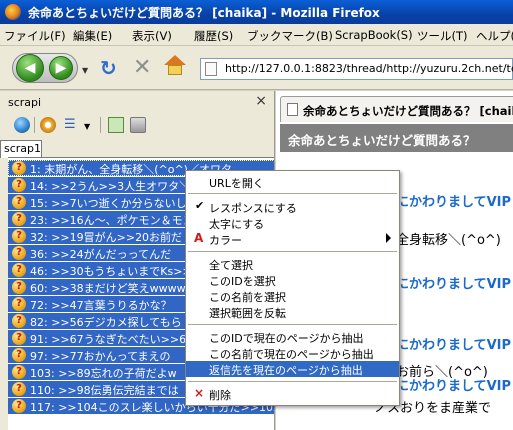 This screenshot has height=430, width=513. What do you see at coordinates (25, 102) in the screenshot?
I see `sidebar-title: scrapi` at bounding box center [25, 102].